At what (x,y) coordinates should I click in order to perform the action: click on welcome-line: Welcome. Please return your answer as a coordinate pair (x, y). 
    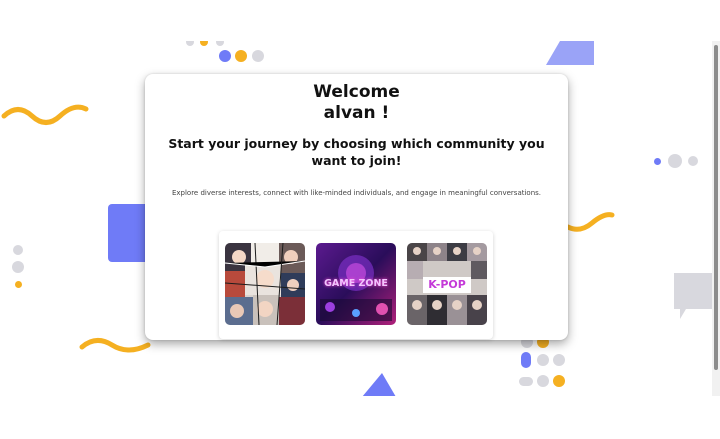
    Looking at the image, I should click on (356, 92).